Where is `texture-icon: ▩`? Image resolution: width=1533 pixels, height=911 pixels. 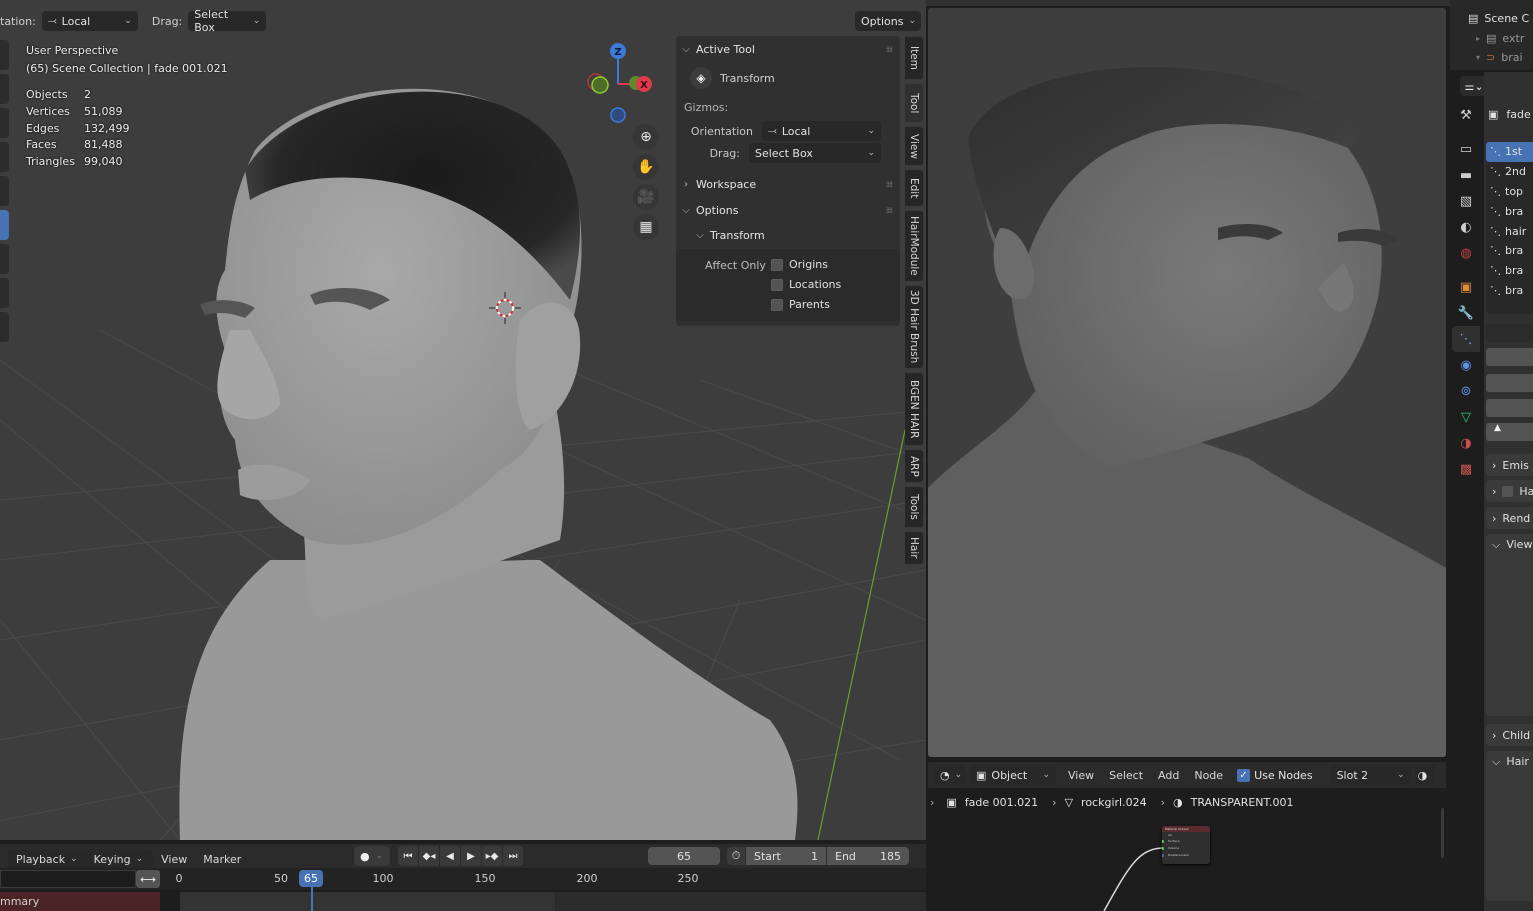 texture-icon: ▩ is located at coordinates (1466, 469).